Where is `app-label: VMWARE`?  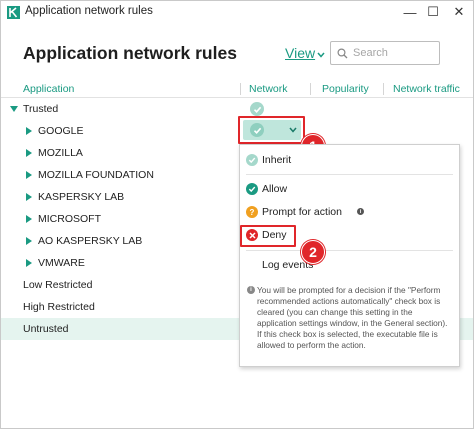
app-label: VMWARE is located at coordinates (61, 263).